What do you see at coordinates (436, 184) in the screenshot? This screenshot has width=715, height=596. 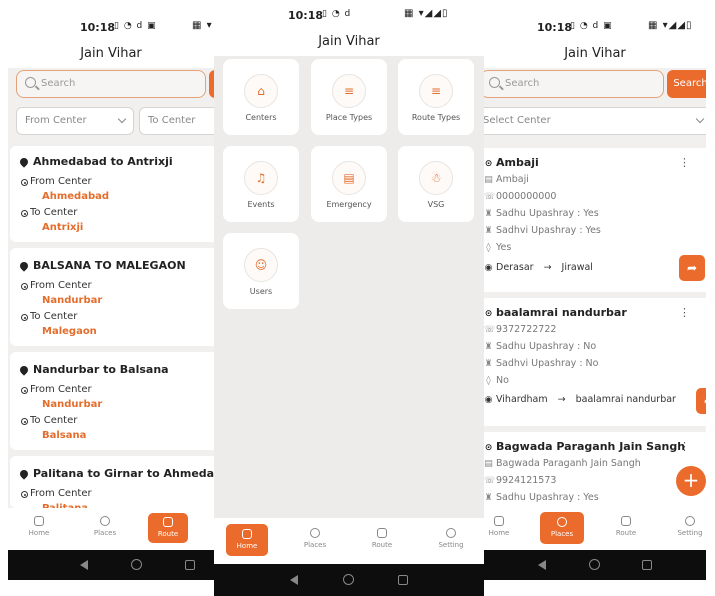 I see `tile-vsg: ☃ VSG` at bounding box center [436, 184].